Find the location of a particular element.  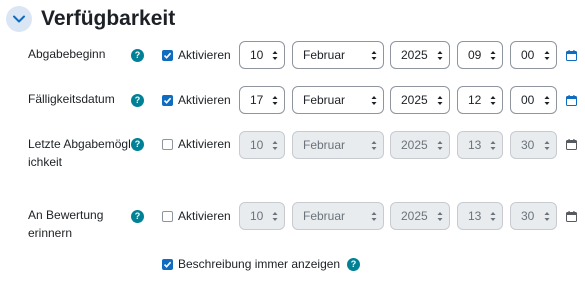

section-header: Verfügbarkeit is located at coordinates (90, 19).